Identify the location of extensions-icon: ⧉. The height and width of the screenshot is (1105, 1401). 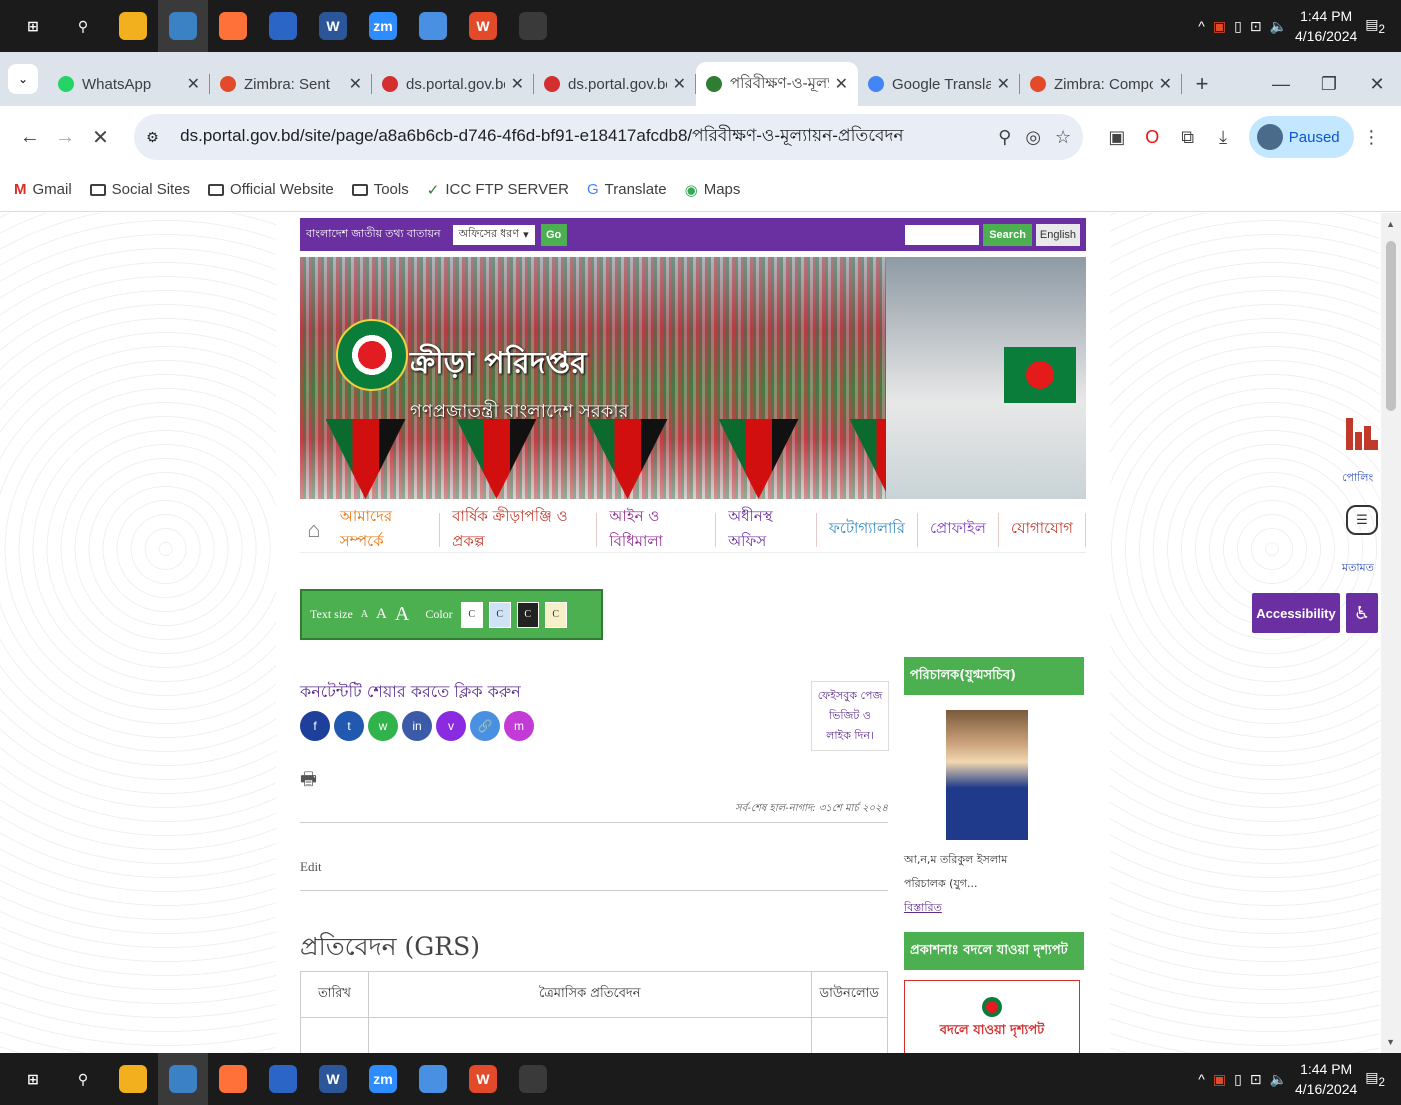
(1187, 137).